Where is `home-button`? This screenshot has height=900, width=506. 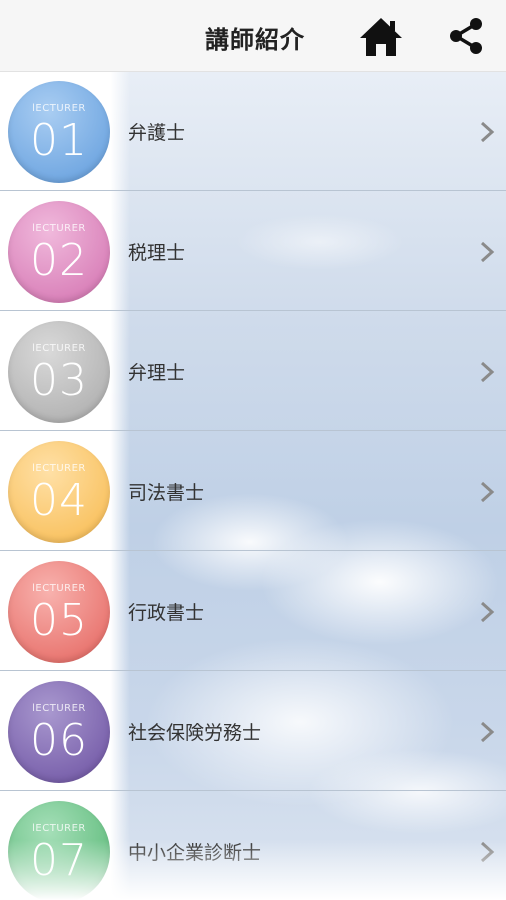 home-button is located at coordinates (381, 37).